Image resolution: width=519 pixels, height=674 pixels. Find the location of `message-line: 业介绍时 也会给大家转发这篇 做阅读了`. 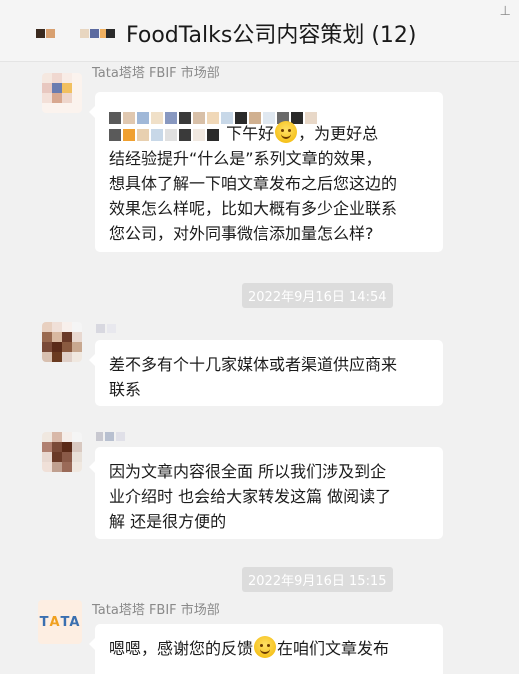

message-line: 业介绍时 也会给大家转发这篇 做阅读了 is located at coordinates (250, 496).